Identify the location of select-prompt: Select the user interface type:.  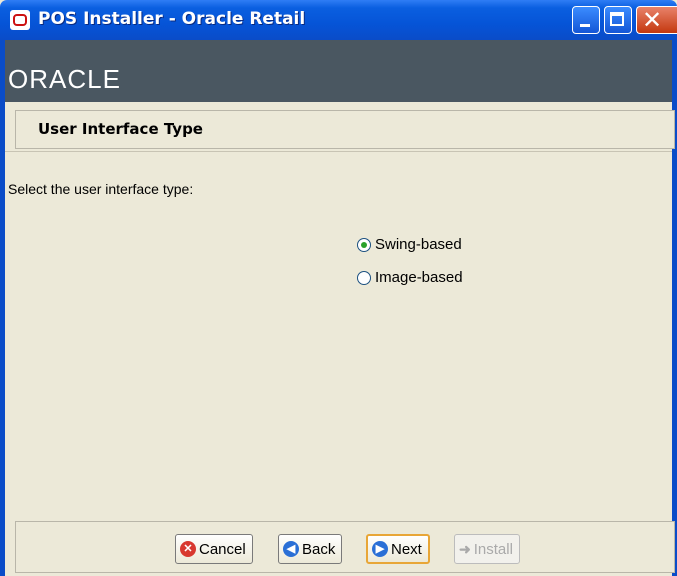
(101, 189).